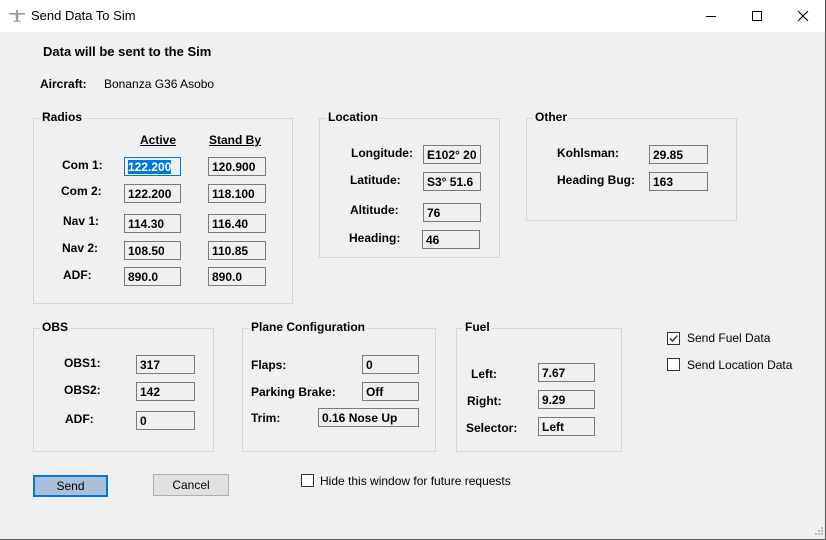 Image resolution: width=826 pixels, height=540 pixels. Describe the element at coordinates (165, 391) in the screenshot. I see `obs2-field: 142` at that location.